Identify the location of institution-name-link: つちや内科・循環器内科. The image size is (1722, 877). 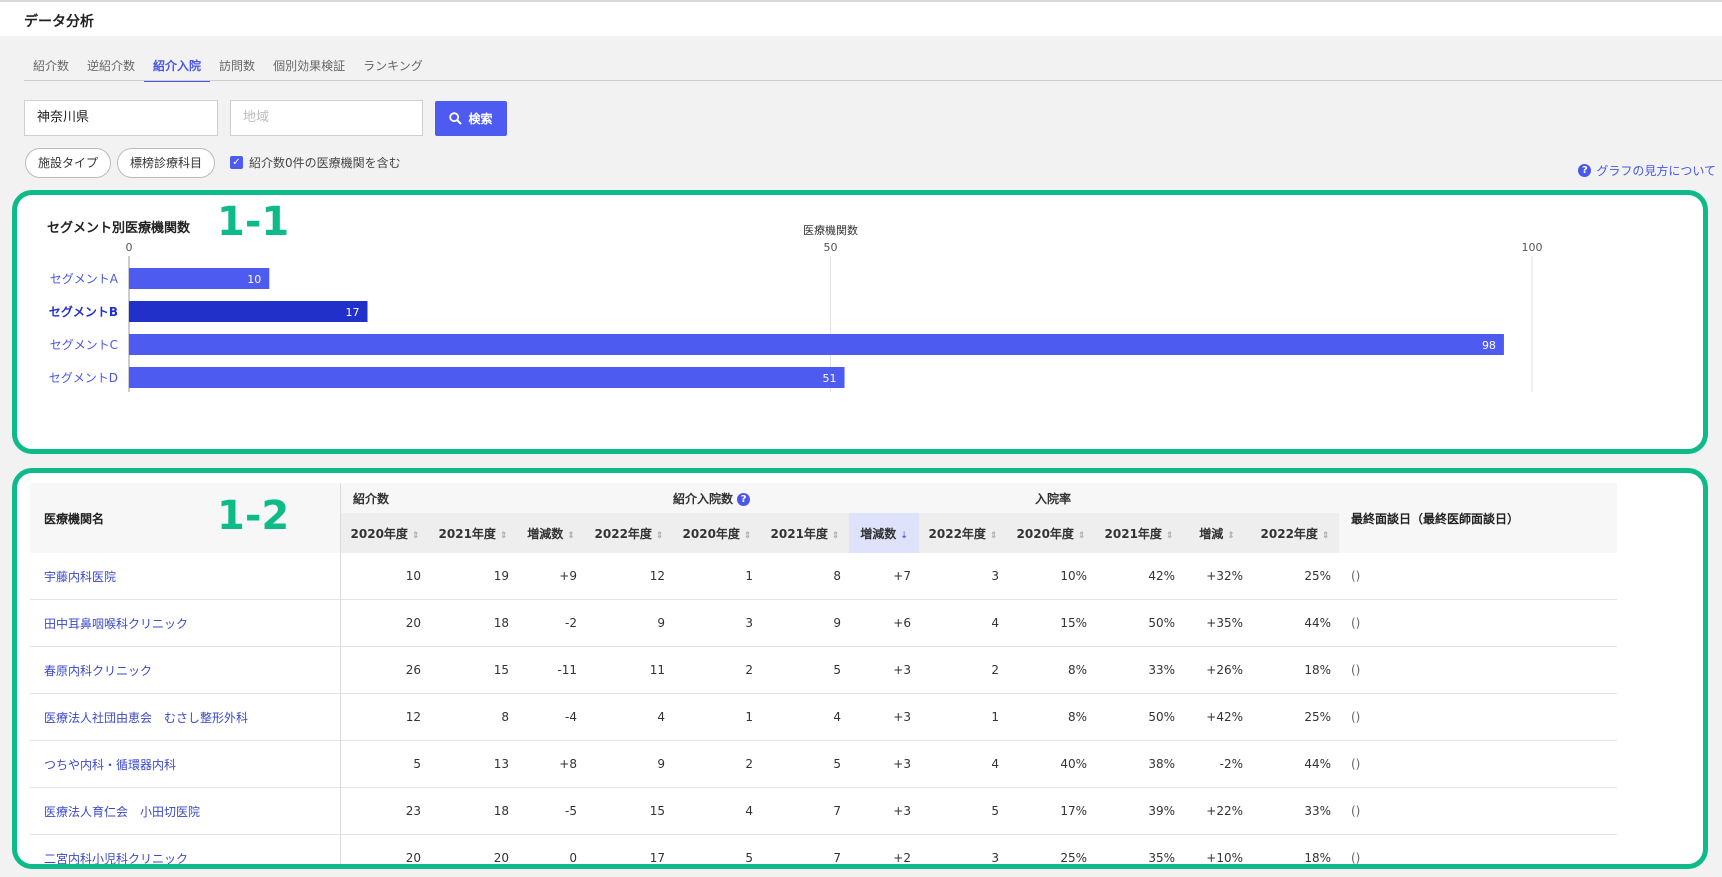
(185, 764).